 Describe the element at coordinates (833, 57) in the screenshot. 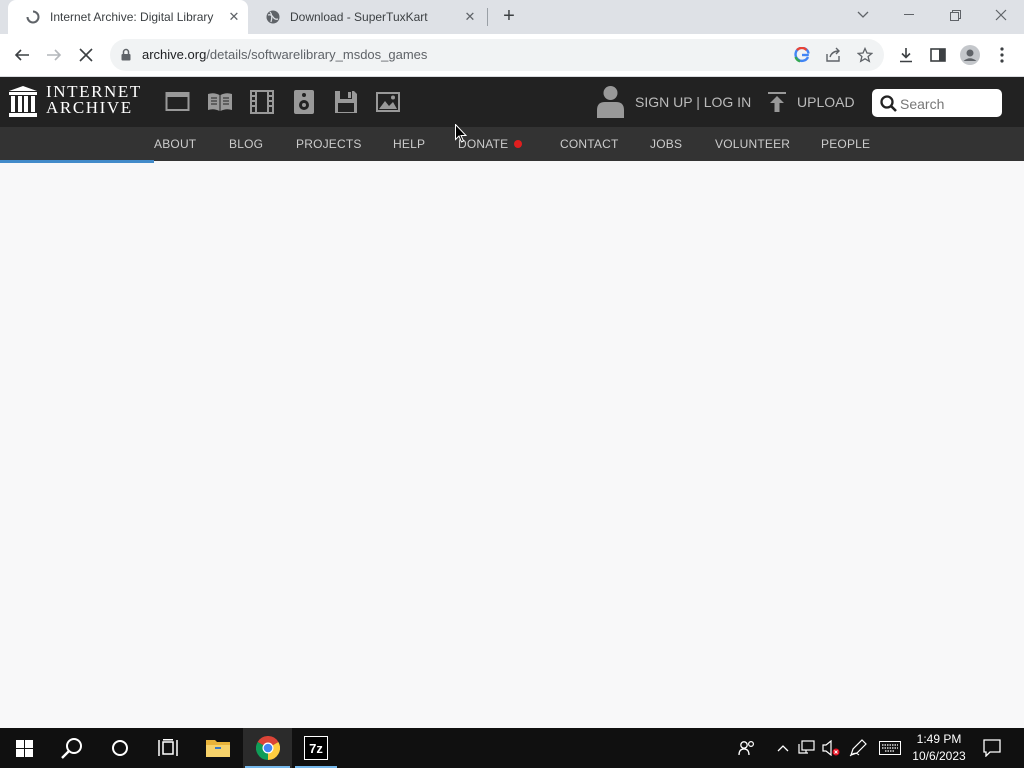

I see `share-icon` at that location.